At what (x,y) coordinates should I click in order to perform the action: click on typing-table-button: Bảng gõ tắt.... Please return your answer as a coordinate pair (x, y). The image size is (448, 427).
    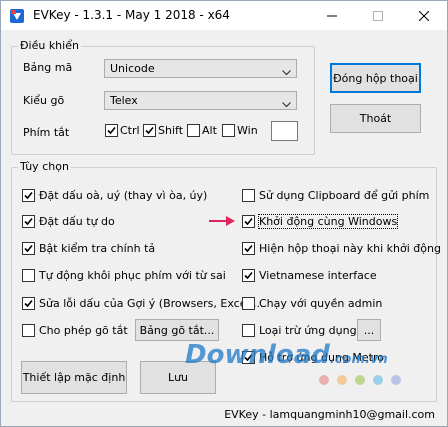
    Looking at the image, I should click on (177, 330).